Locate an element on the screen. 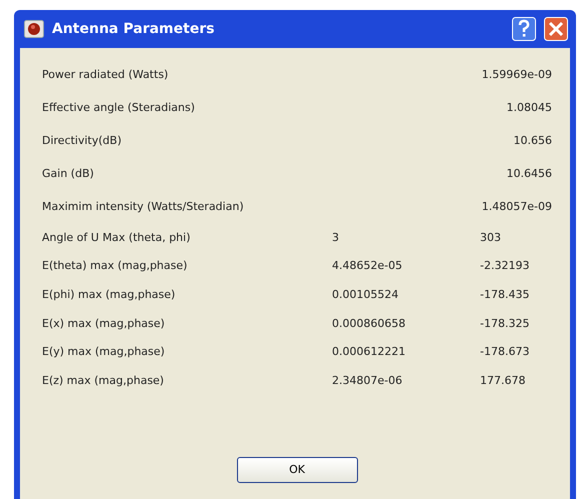 This screenshot has width=582, height=499. parameter-value: 10.656 is located at coordinates (533, 140).